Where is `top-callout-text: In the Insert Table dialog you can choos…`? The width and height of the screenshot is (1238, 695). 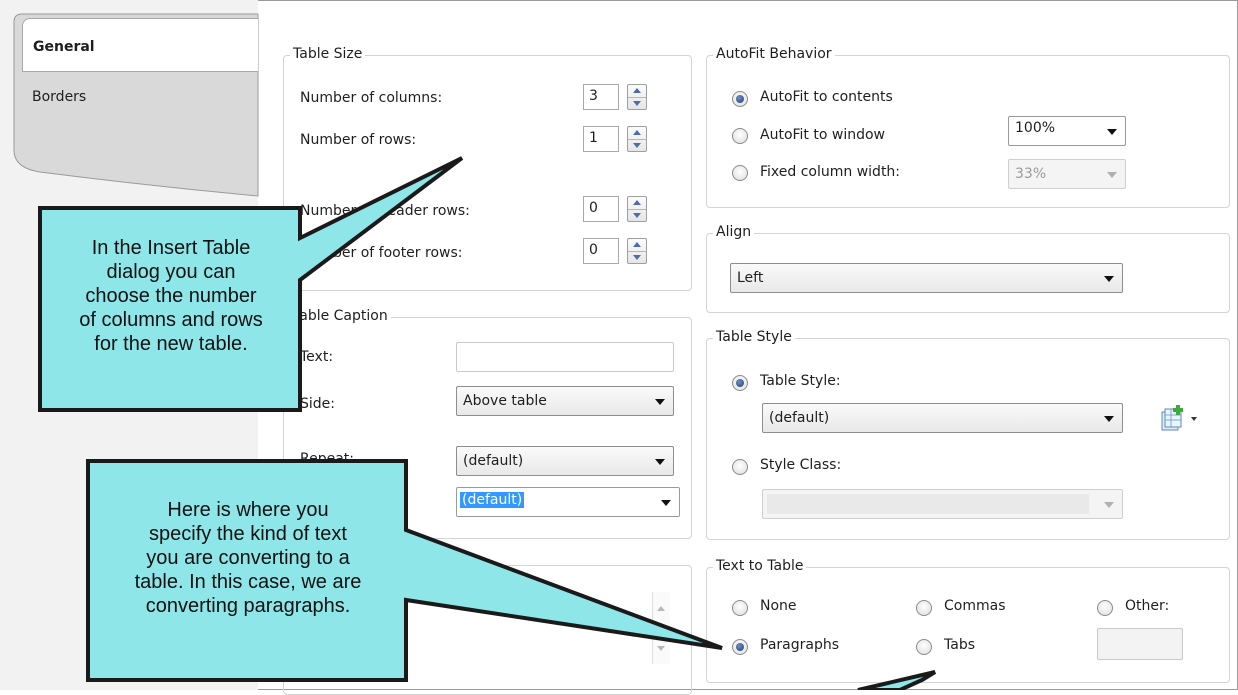
top-callout-text: In the Insert Table dialog you can choos… is located at coordinates (171, 296).